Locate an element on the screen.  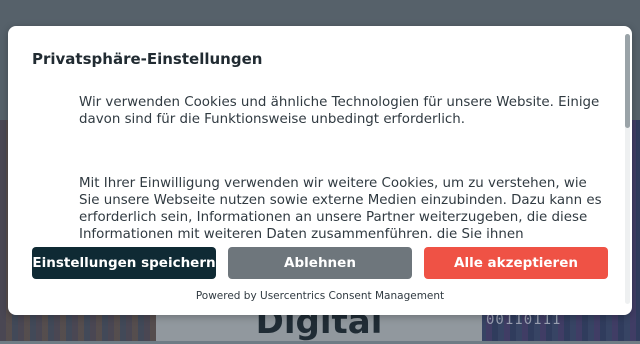
save-settings-button: Einstellungen speichern is located at coordinates (124, 263).